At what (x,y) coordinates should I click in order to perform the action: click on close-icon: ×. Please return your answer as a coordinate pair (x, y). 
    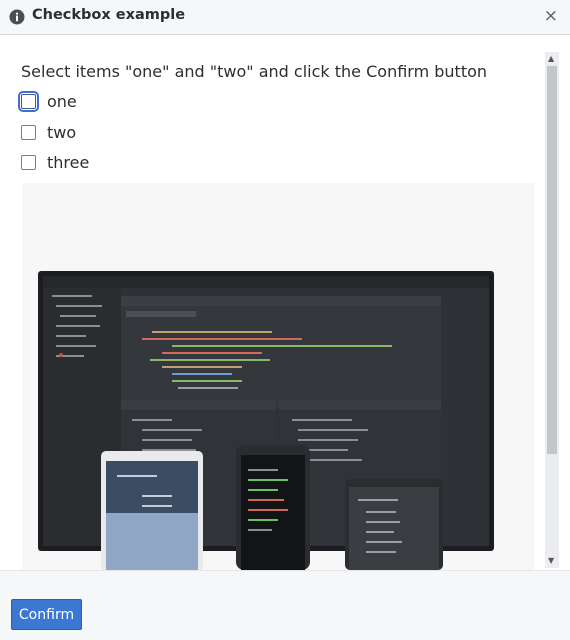
    Looking at the image, I should click on (551, 16).